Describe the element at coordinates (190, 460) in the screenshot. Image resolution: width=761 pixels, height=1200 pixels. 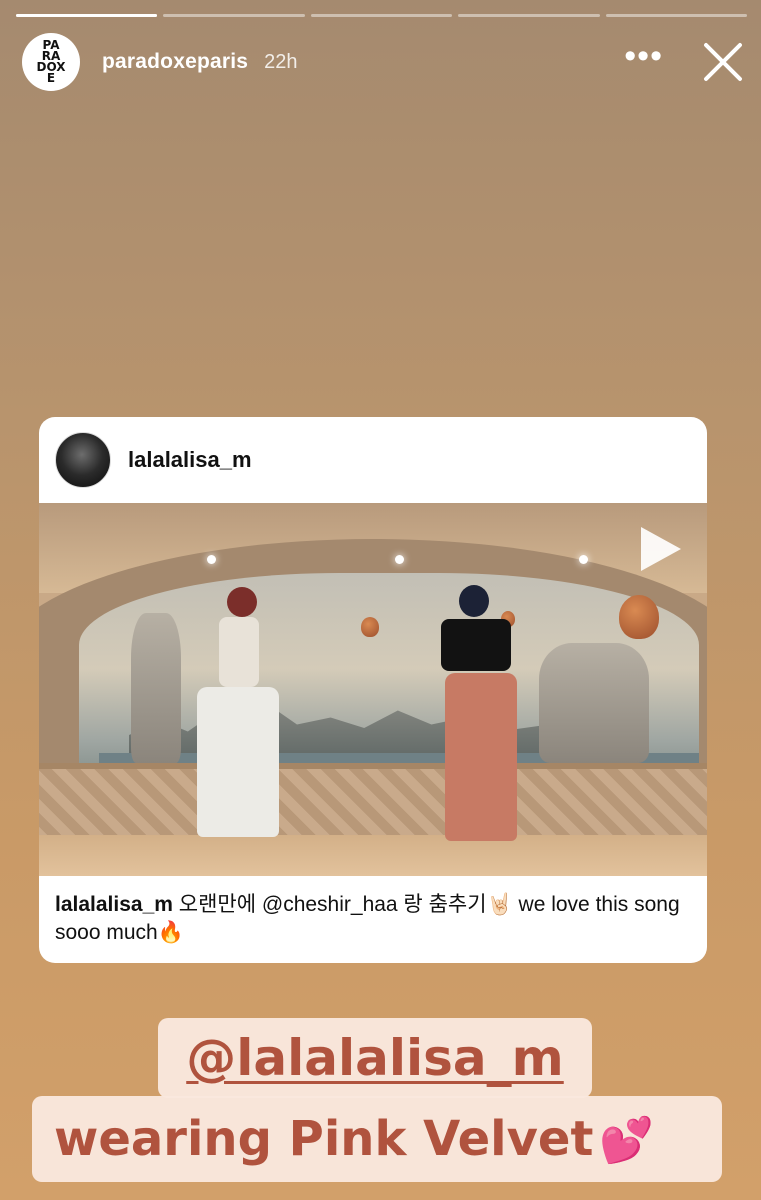
I see `post-author-username: lalalalisa_m` at that location.